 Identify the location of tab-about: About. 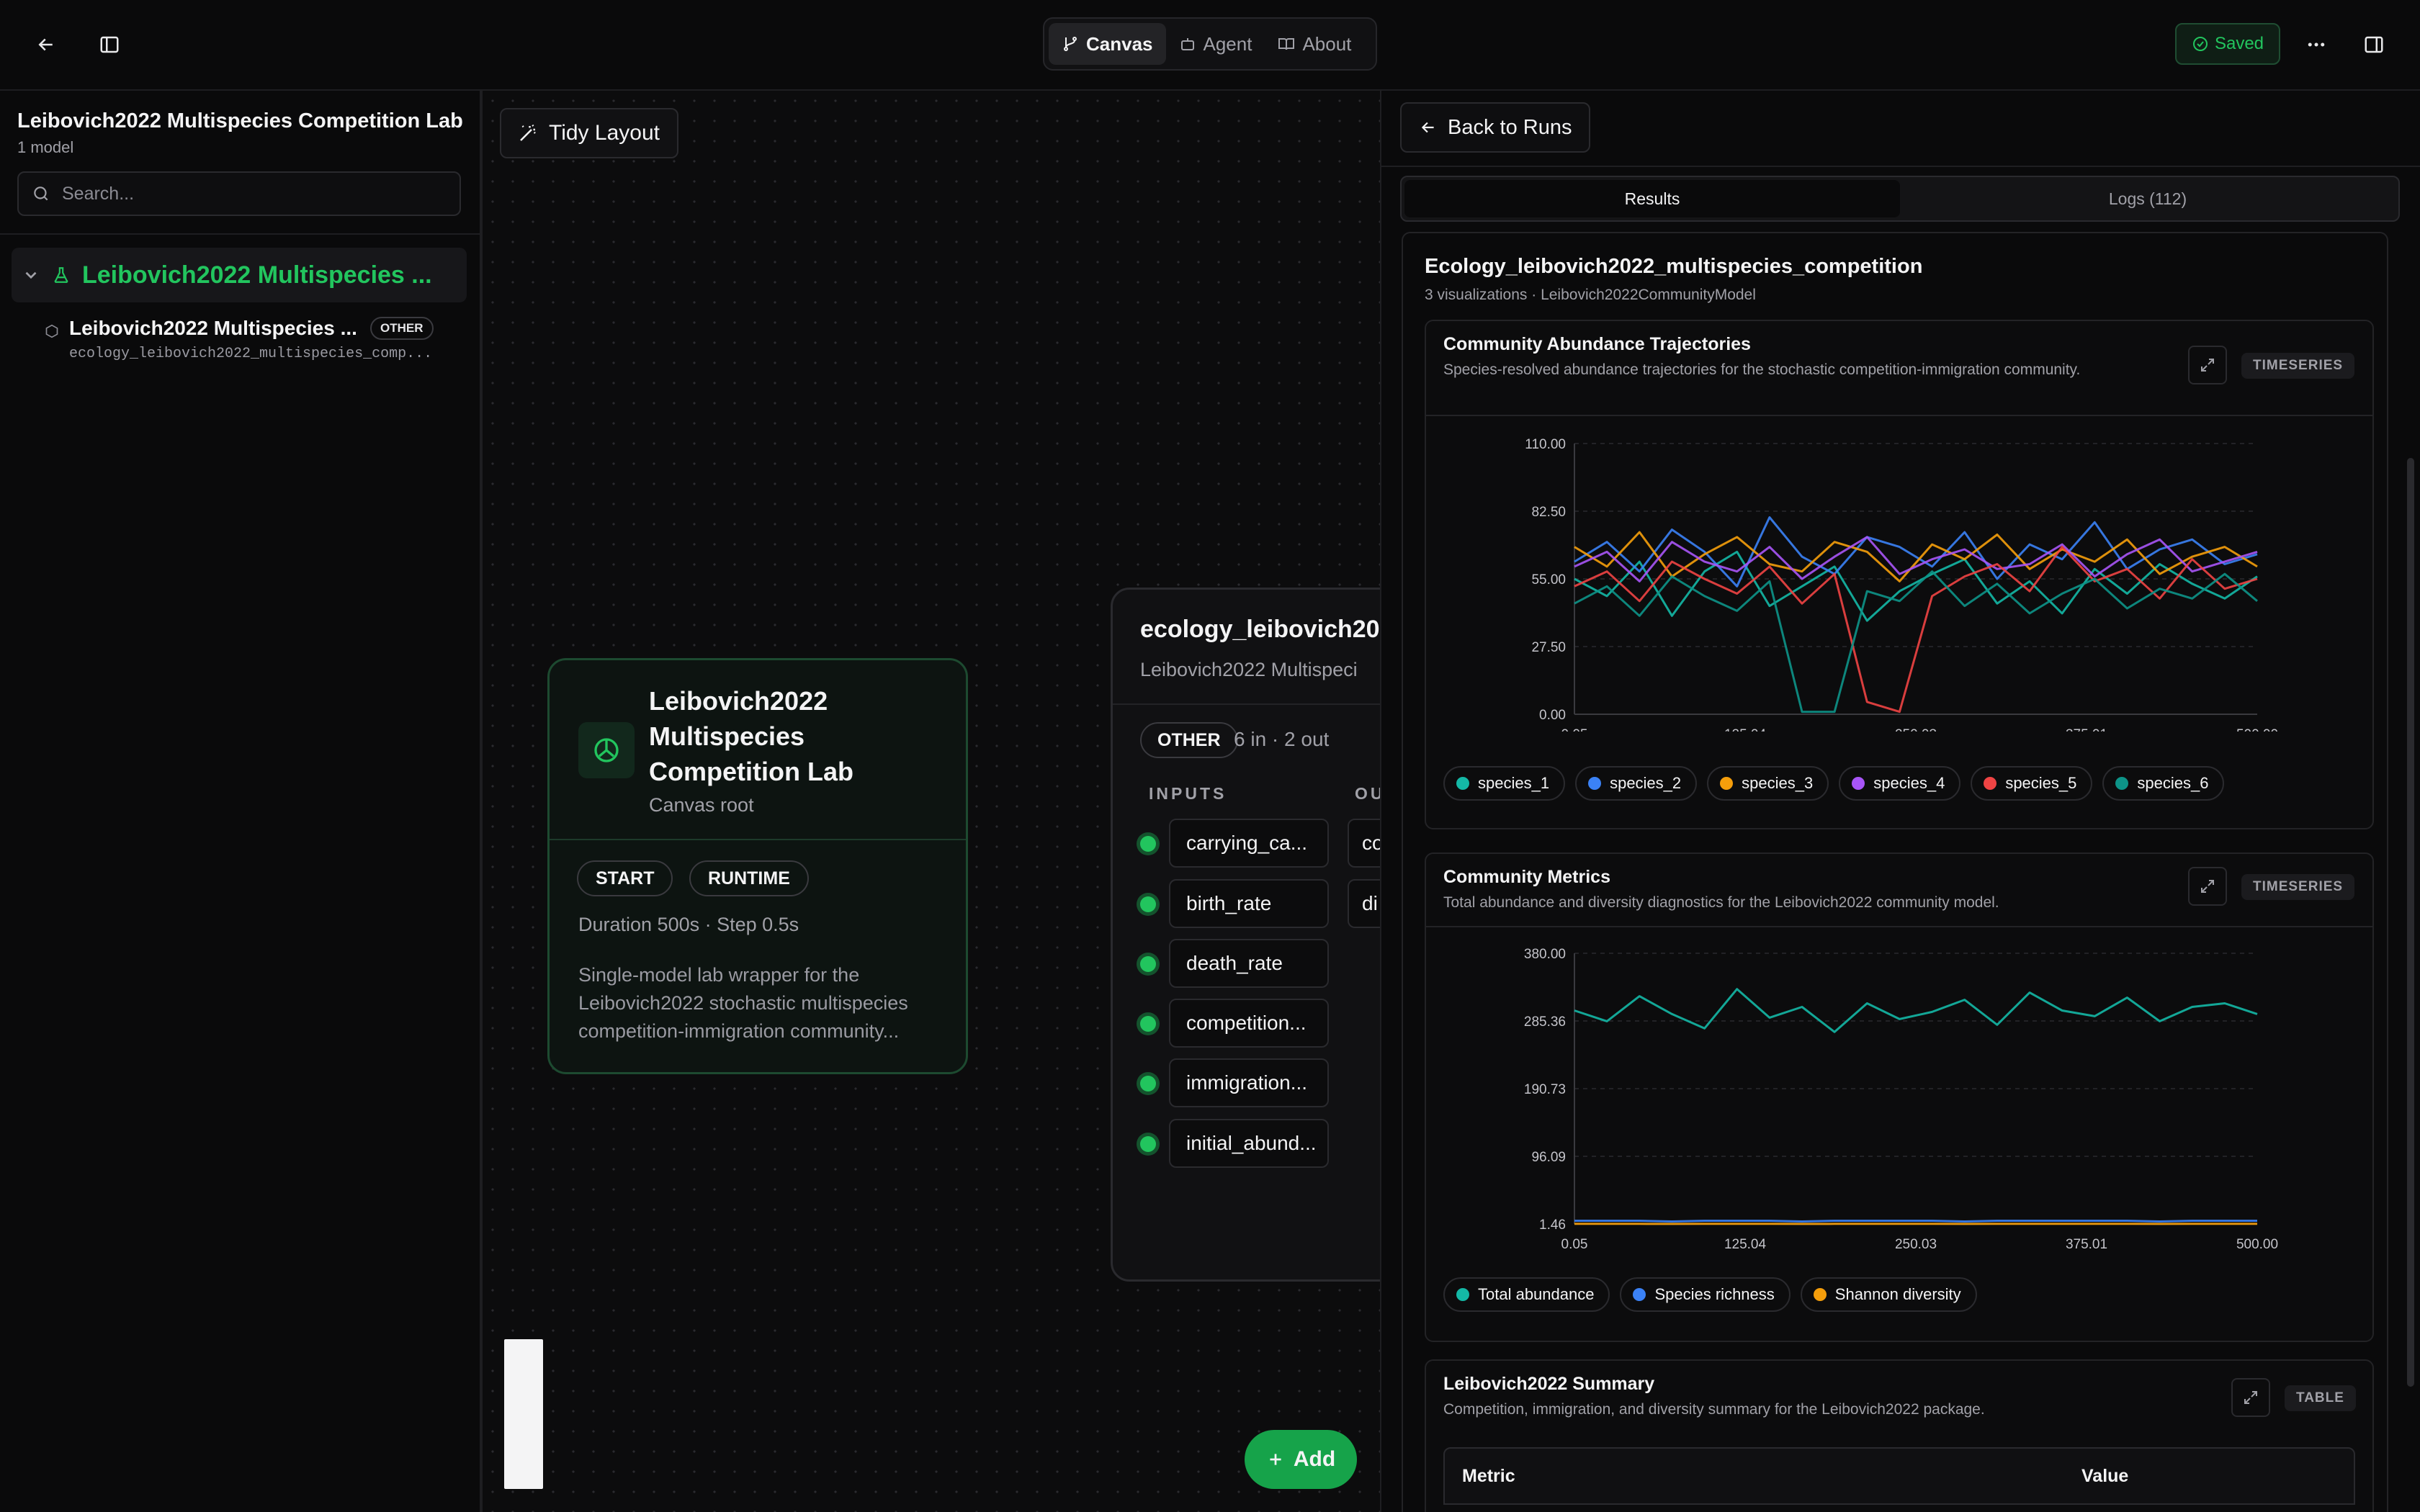
(1314, 44).